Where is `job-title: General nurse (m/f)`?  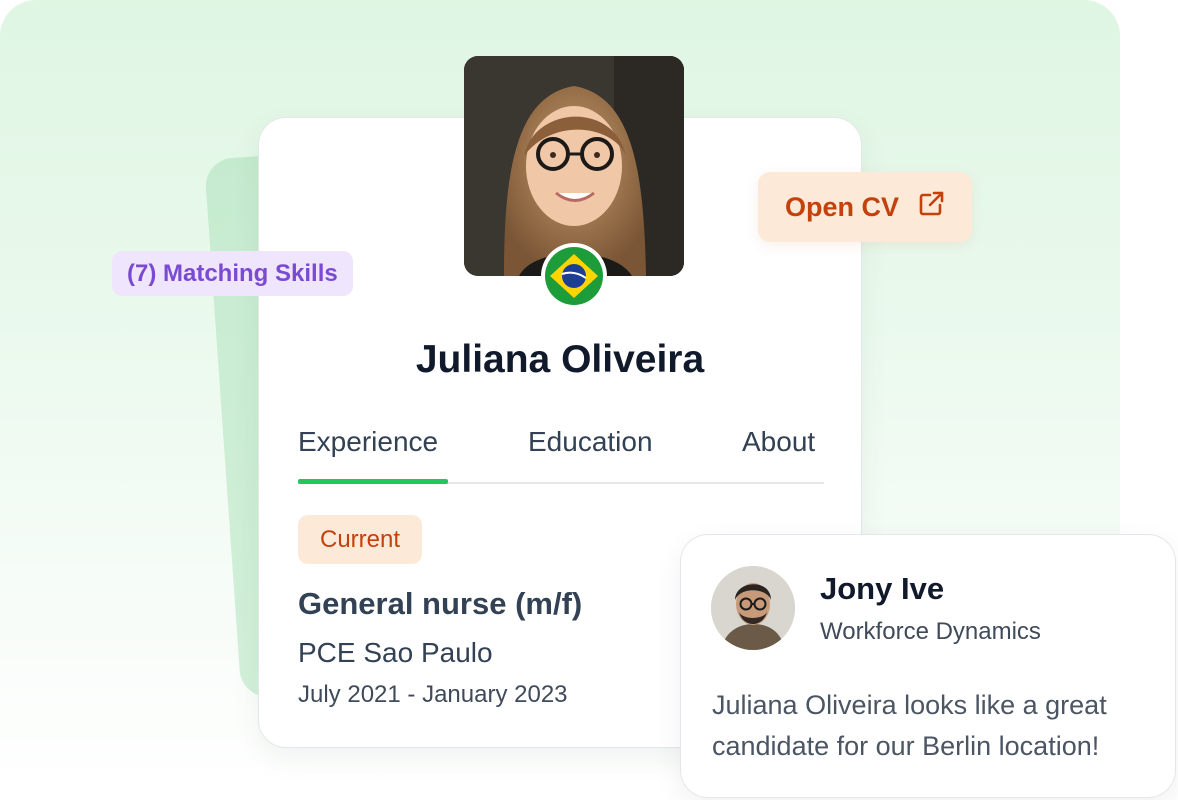 job-title: General nurse (m/f) is located at coordinates (440, 603).